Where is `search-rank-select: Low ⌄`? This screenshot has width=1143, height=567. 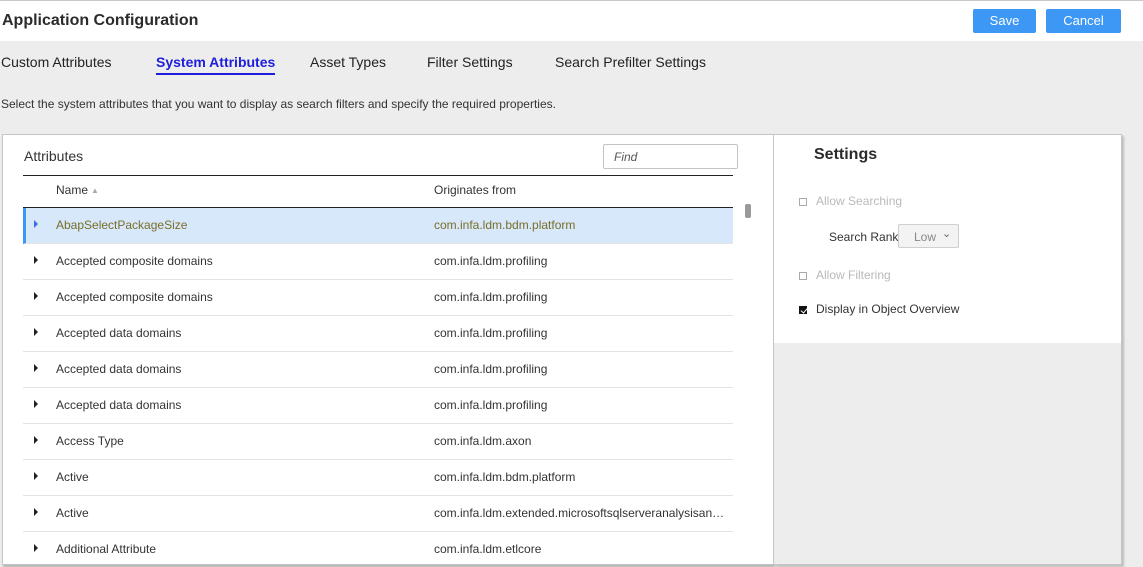
search-rank-select: Low ⌄ is located at coordinates (928, 236).